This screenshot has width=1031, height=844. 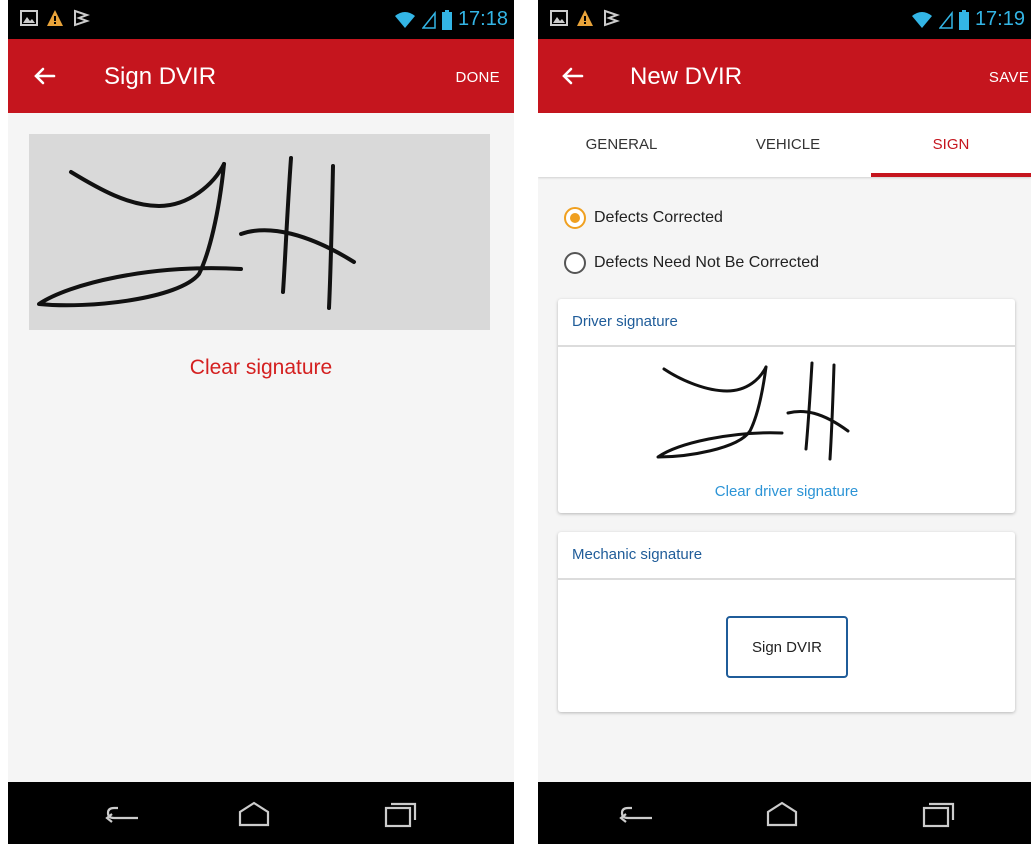 I want to click on tab-sign: SIGN, so click(x=951, y=145).